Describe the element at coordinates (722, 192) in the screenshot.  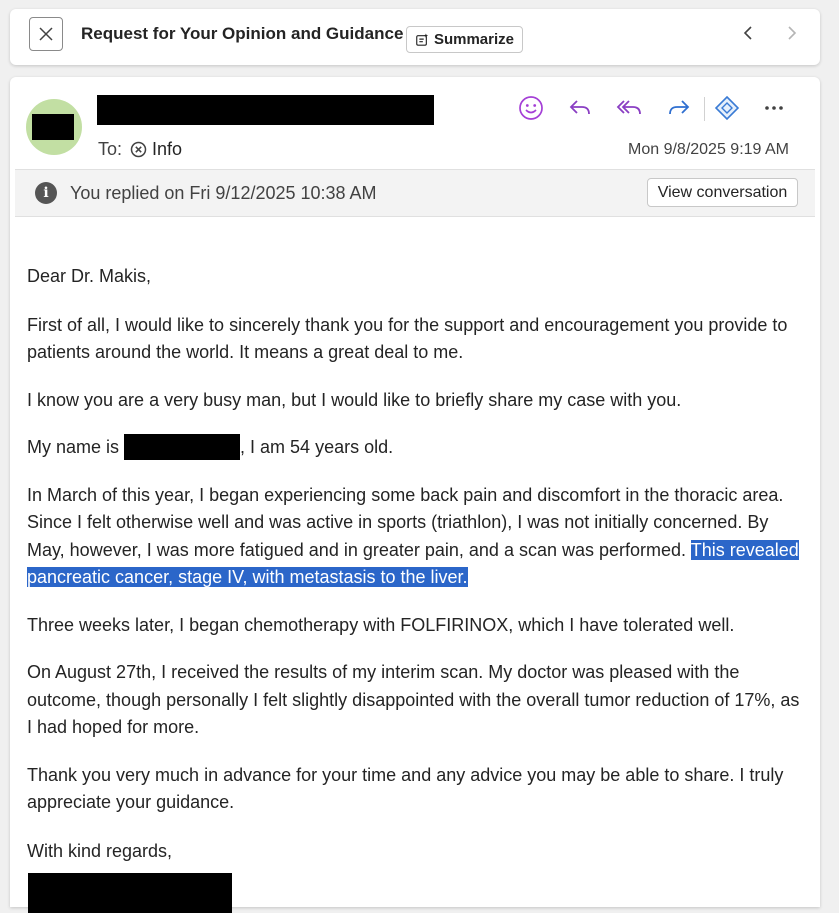
I see `view-conversation-button: View conversation` at that location.